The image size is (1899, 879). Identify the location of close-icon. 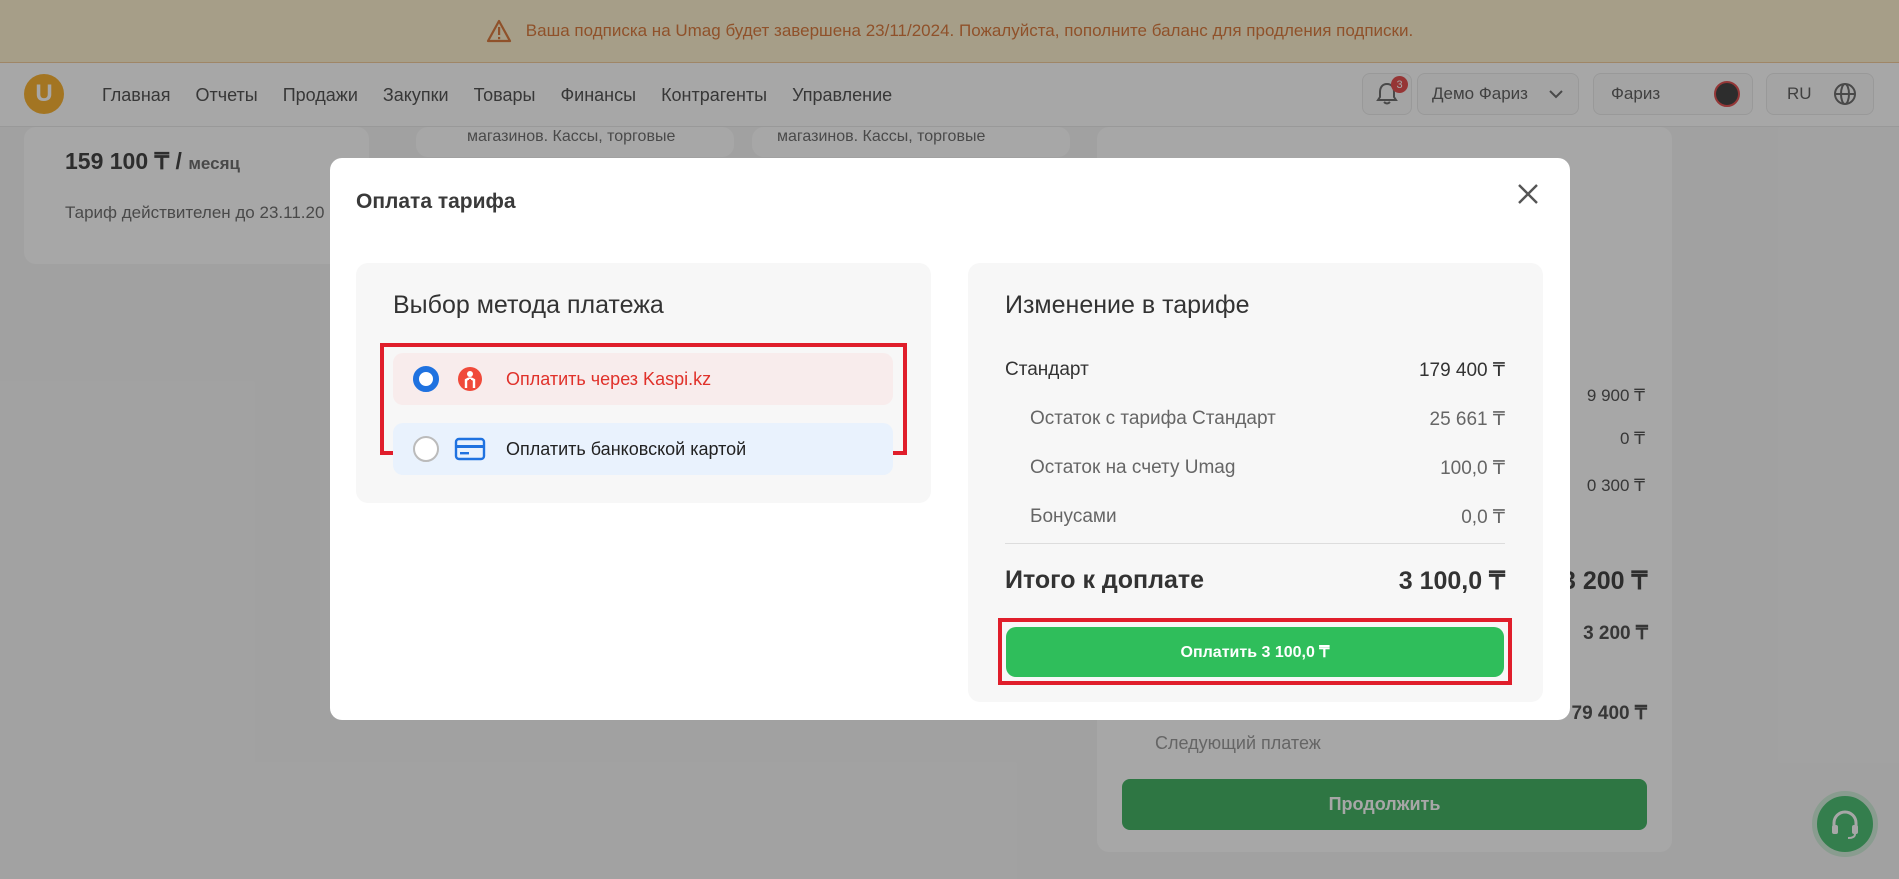
(1528, 194).